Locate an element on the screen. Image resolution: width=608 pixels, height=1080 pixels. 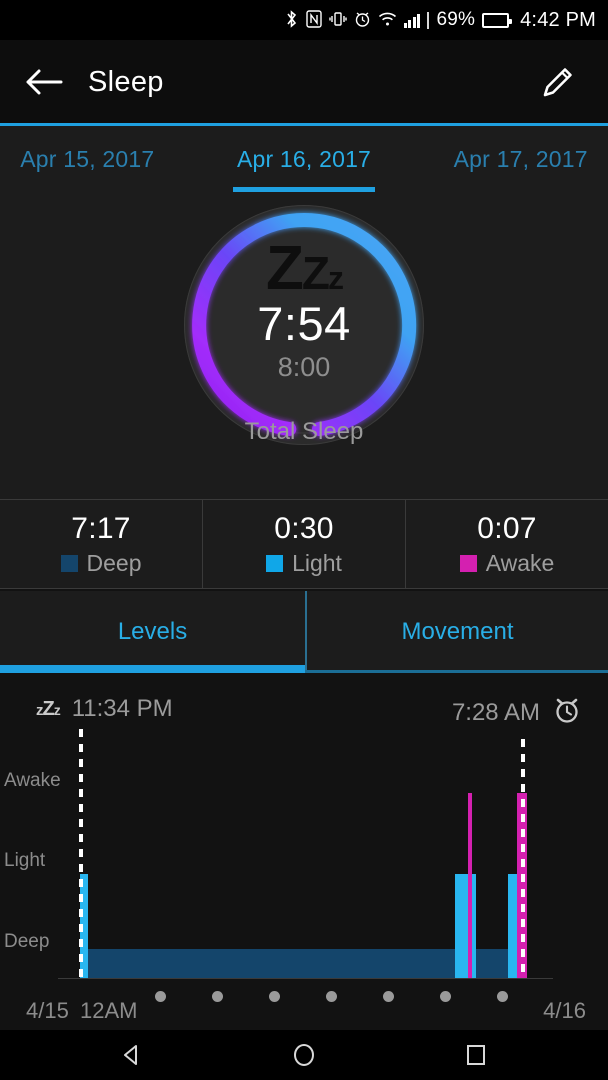
nav-back-button is located at coordinates (132, 1055).